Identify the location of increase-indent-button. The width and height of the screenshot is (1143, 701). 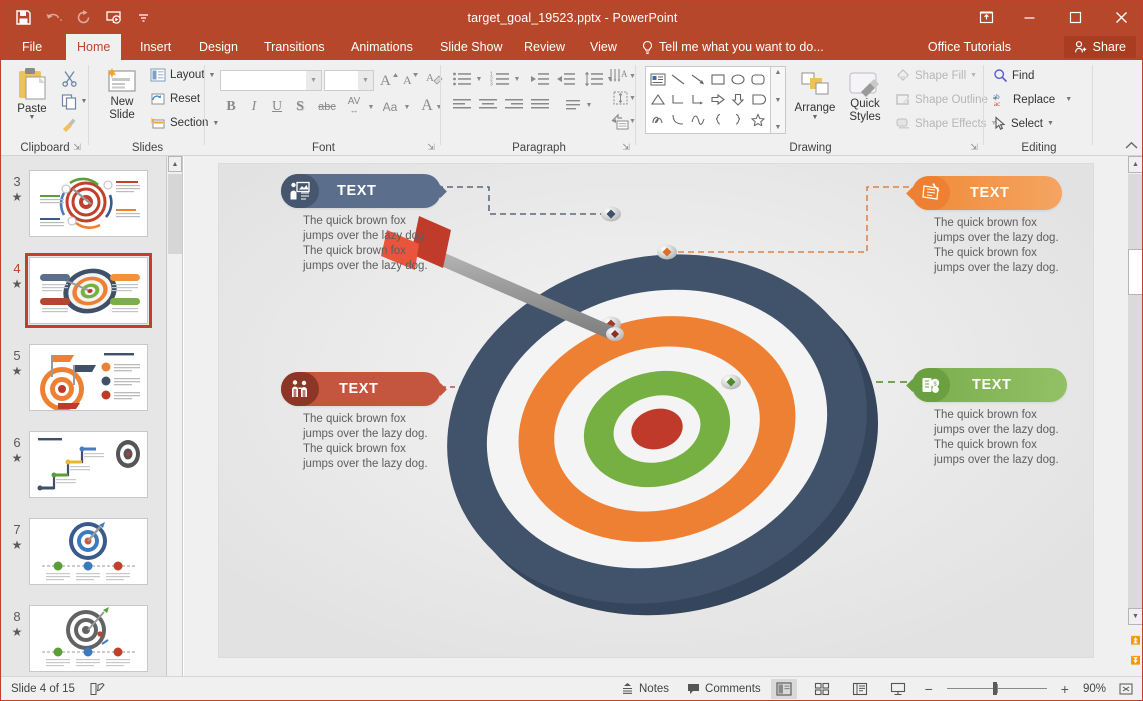
(566, 79).